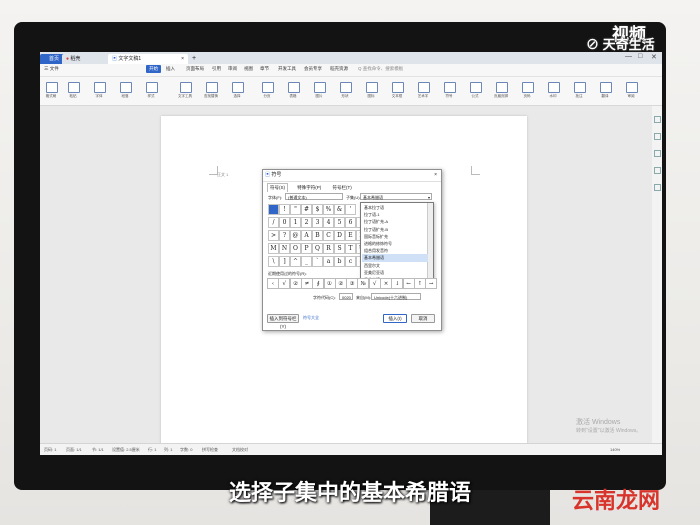 Image resolution: width=700 pixels, height=525 pixels. What do you see at coordinates (232, 69) in the screenshot?
I see `menu-review: 审阅` at bounding box center [232, 69].